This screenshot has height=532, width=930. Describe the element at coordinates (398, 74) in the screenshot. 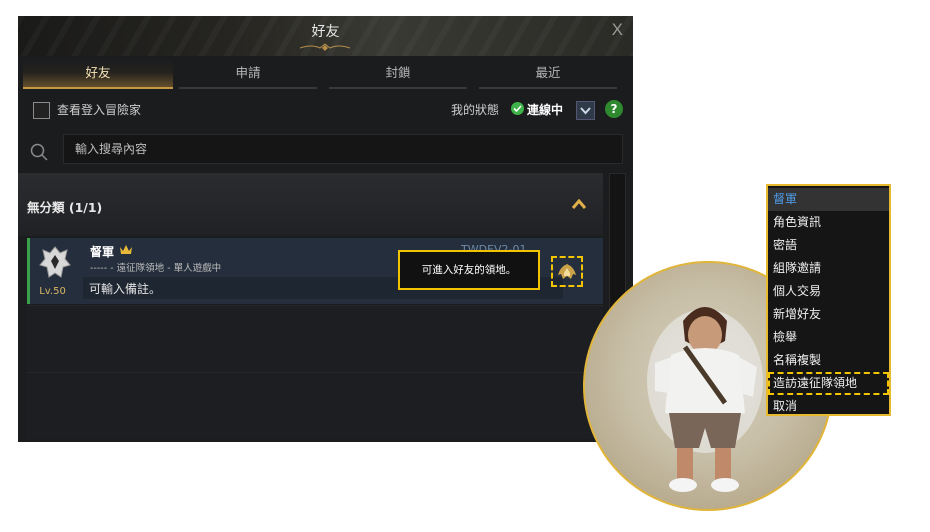

I see `tab-blocked: 封鎖` at that location.